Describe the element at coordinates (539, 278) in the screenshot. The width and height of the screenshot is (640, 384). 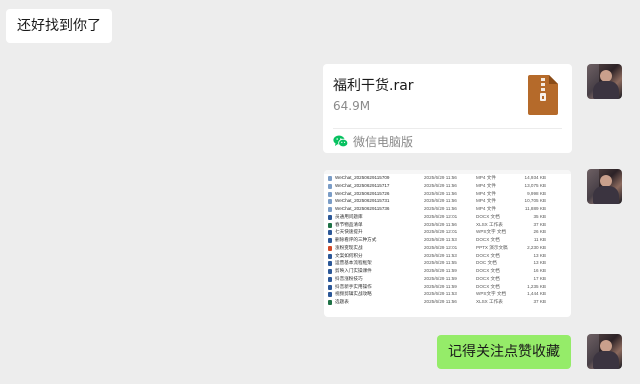
I see `screenshot-file-size: 17 KB` at that location.